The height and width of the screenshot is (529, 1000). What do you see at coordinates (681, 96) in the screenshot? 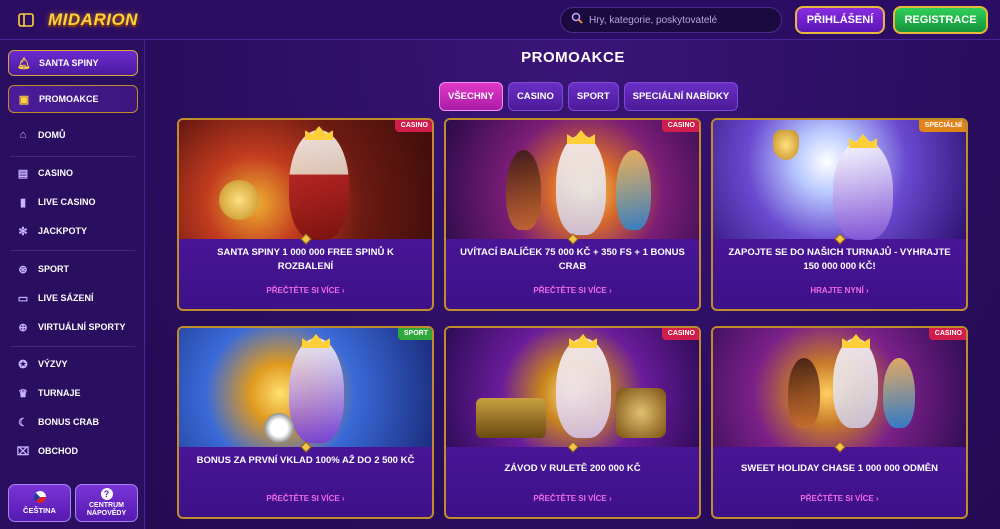
I see `tab-specialni-nabidky: SPECIÁLNÍ NABÍDKY` at bounding box center [681, 96].